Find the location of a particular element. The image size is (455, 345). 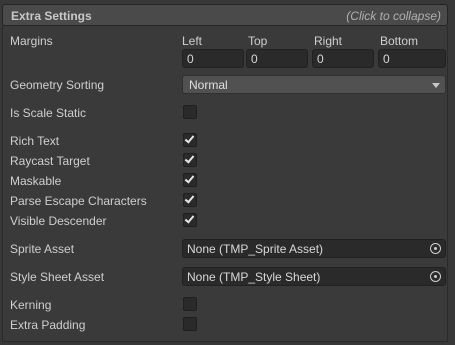

maskable-checkbox is located at coordinates (190, 180).